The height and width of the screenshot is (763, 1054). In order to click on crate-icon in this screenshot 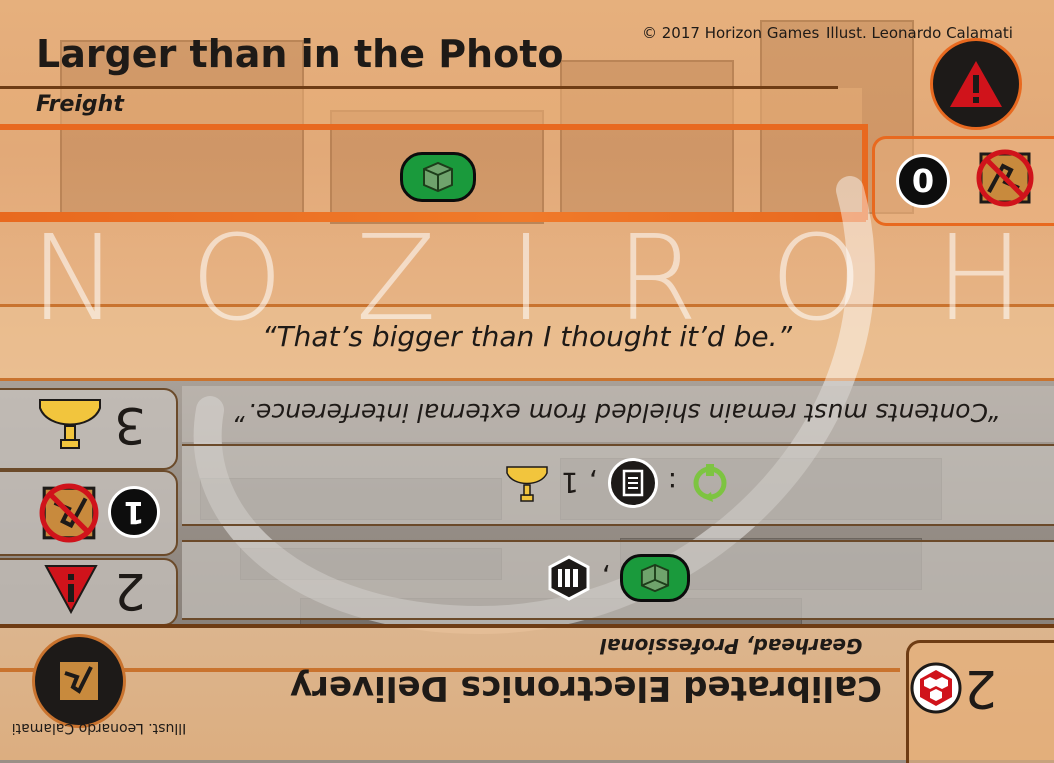, I will do `click(655, 578)`.